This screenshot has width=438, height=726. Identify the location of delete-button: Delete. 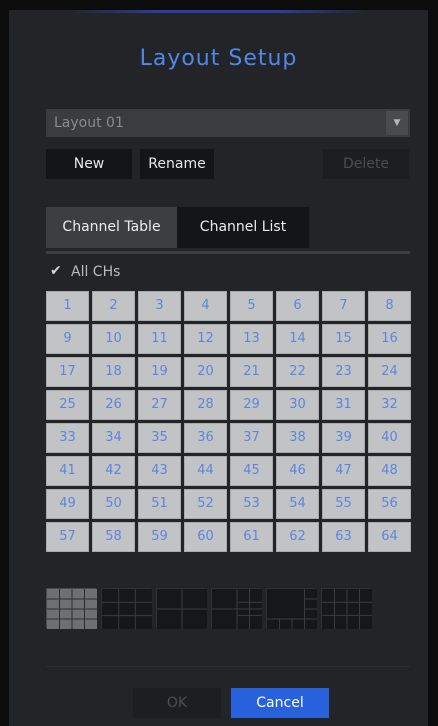
(366, 164).